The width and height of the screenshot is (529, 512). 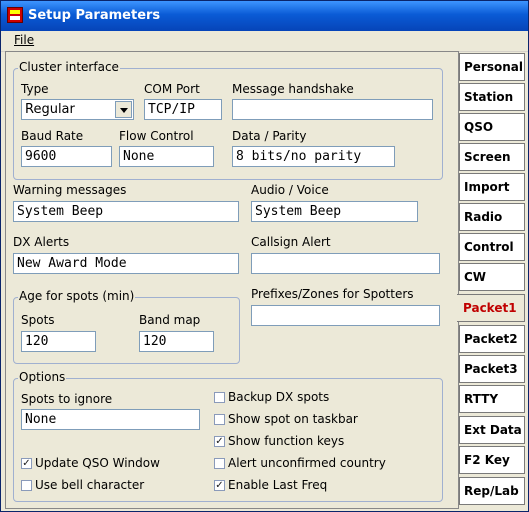 What do you see at coordinates (183, 109) in the screenshot?
I see `com-port-field: TCP/IP` at bounding box center [183, 109].